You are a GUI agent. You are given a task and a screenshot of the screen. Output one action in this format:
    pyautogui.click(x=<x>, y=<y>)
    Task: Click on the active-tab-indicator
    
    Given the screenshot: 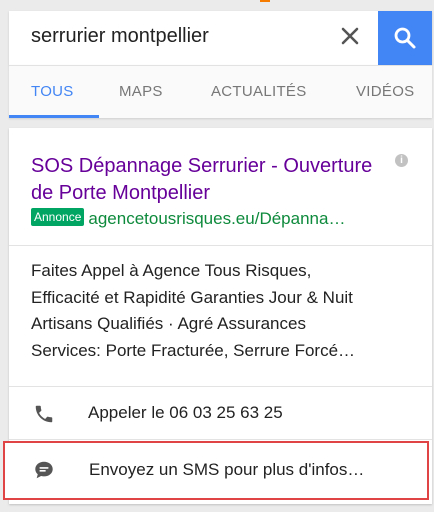 What is the action you would take?
    pyautogui.click(x=54, y=116)
    